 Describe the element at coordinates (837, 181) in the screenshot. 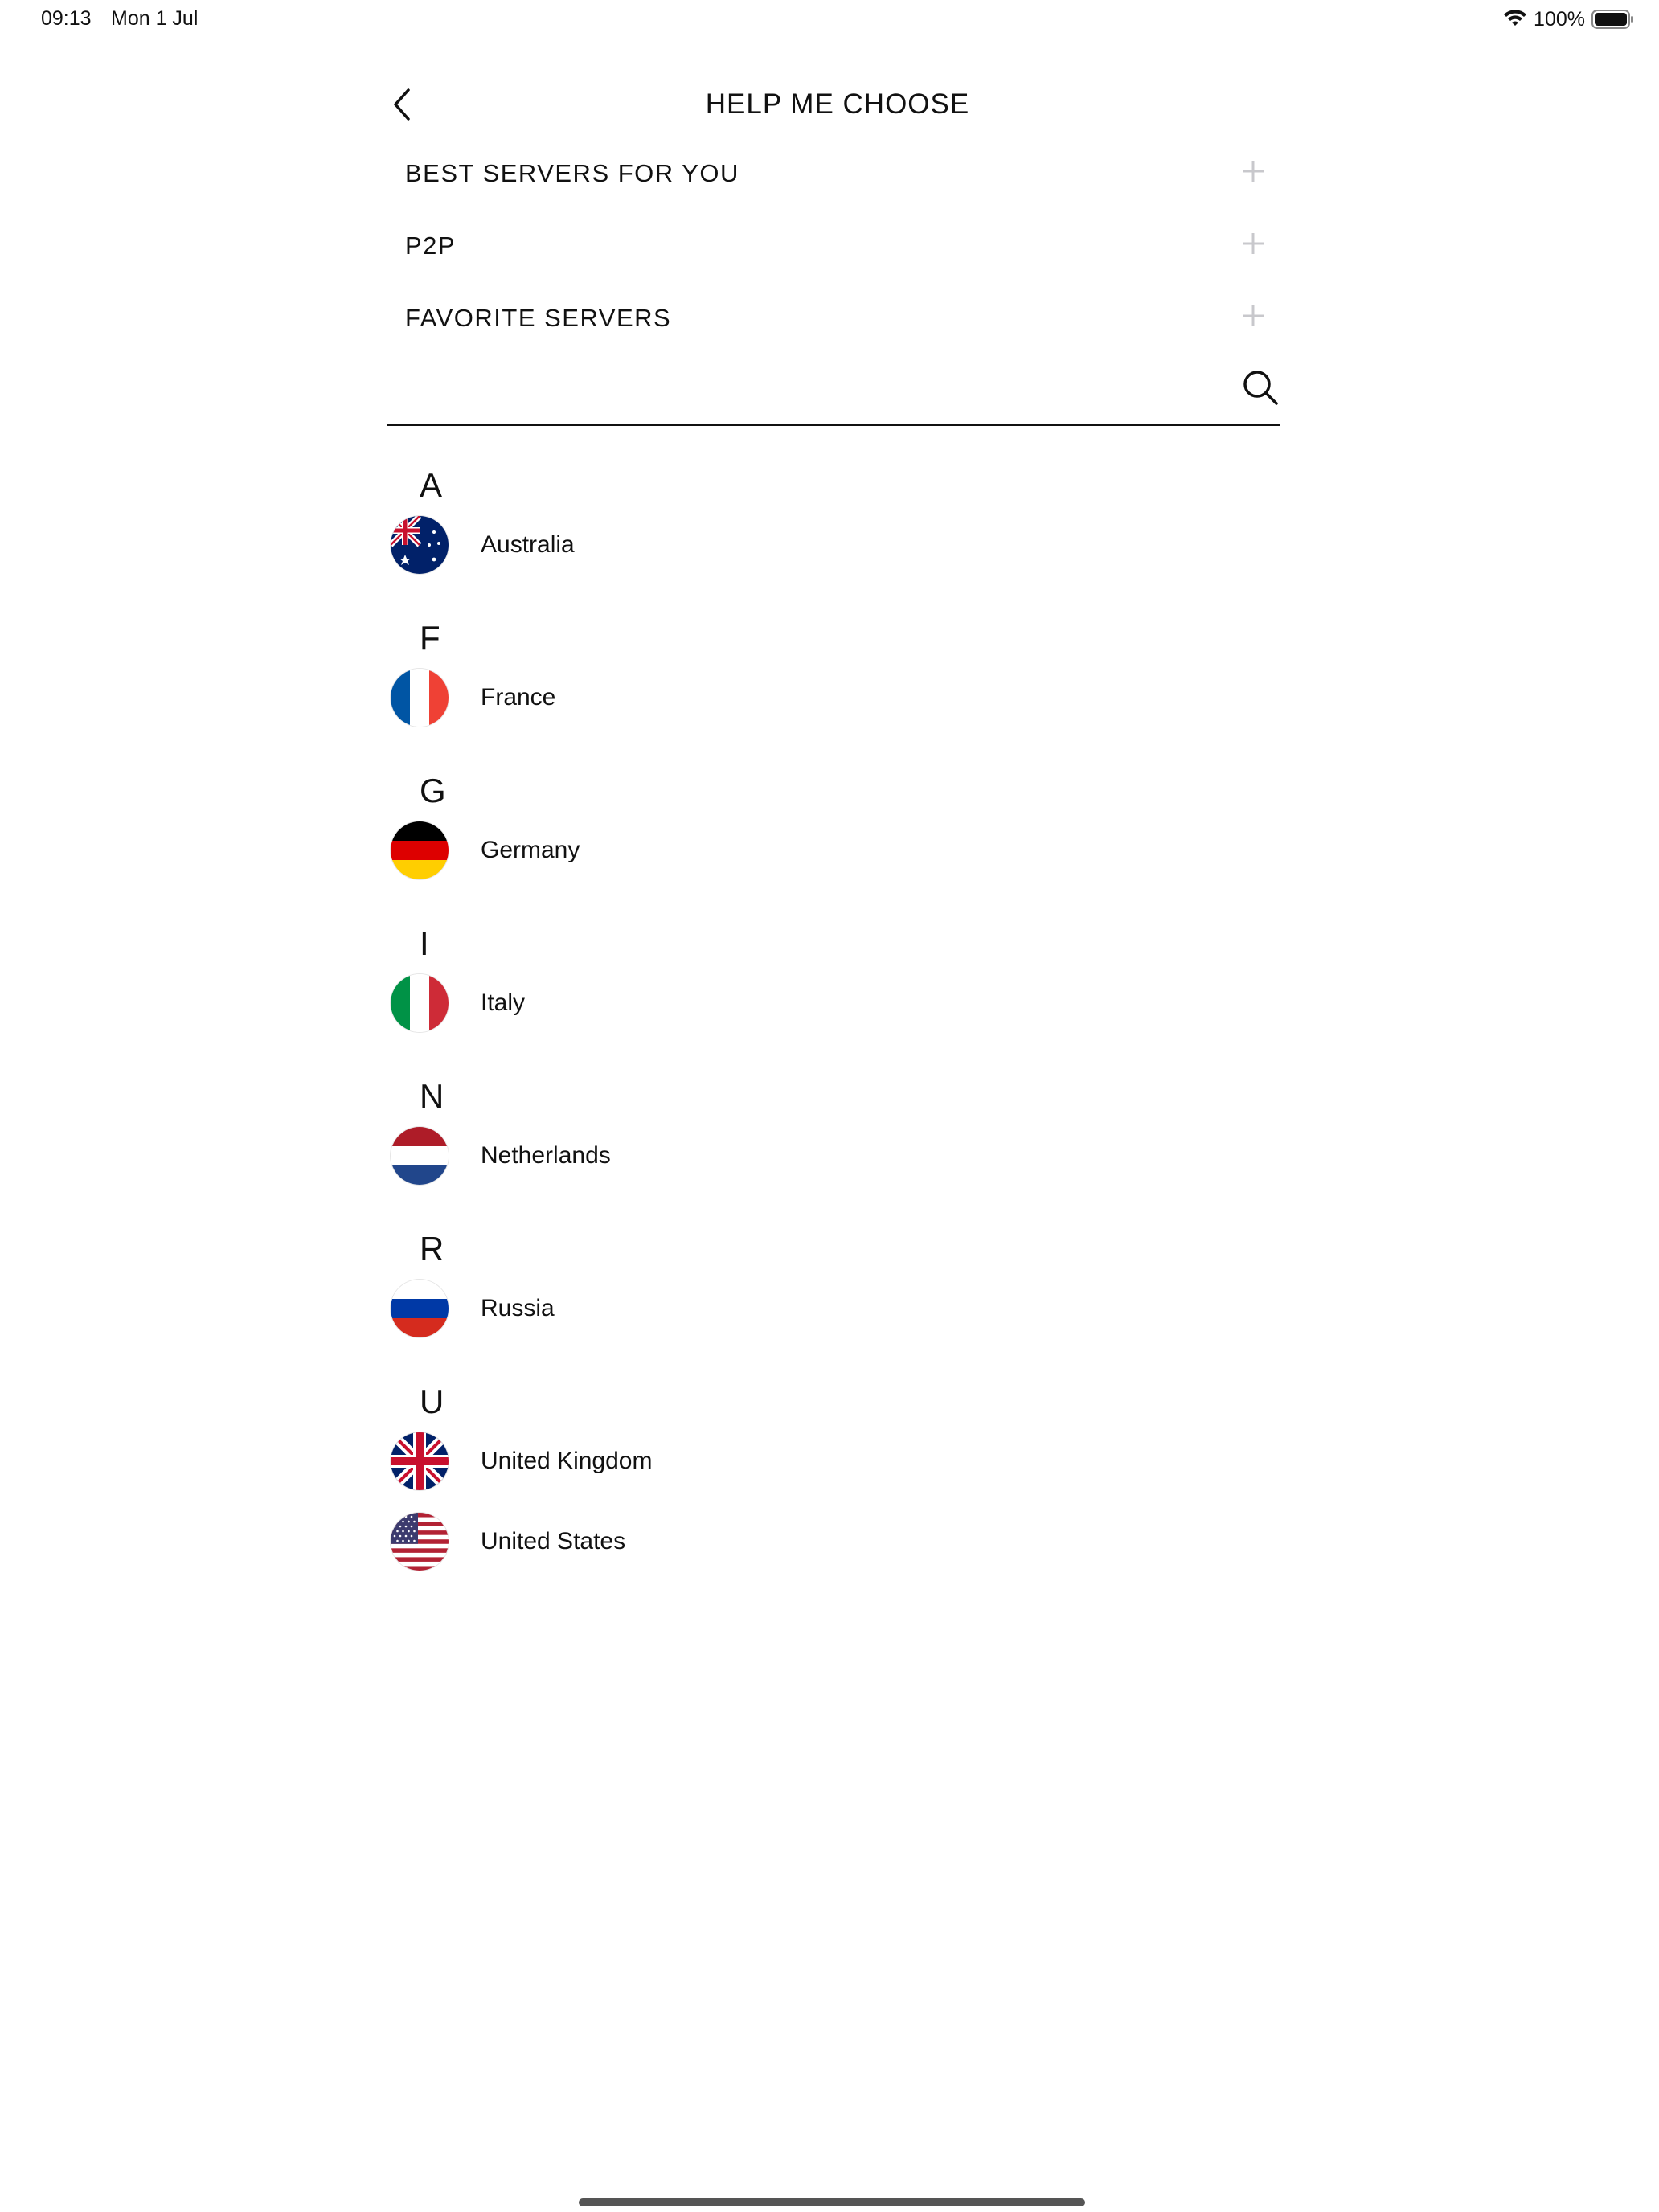

I see `section-best-servers: BEST SERVERS FOR YOU` at that location.